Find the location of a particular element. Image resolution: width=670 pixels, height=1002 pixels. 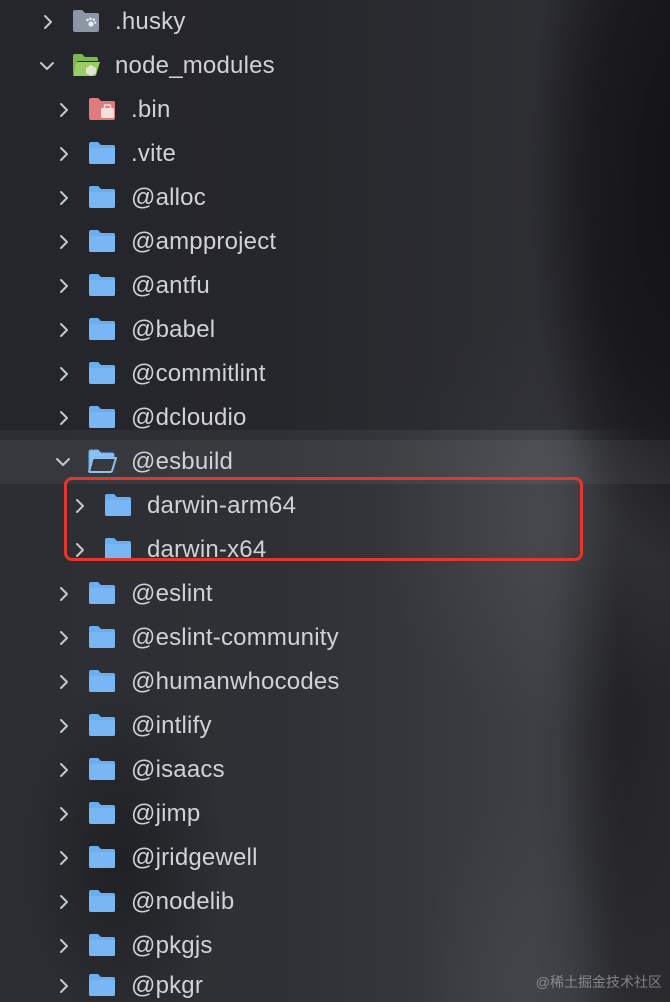

tree-item-intlify: @intlify is located at coordinates (335, 726).